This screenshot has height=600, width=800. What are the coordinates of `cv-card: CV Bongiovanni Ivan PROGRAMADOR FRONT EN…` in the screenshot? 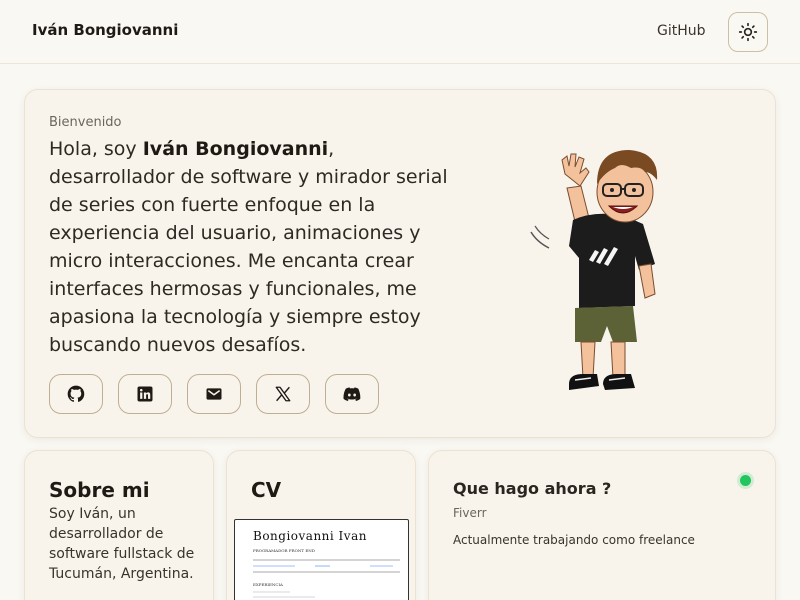 It's located at (321, 525).